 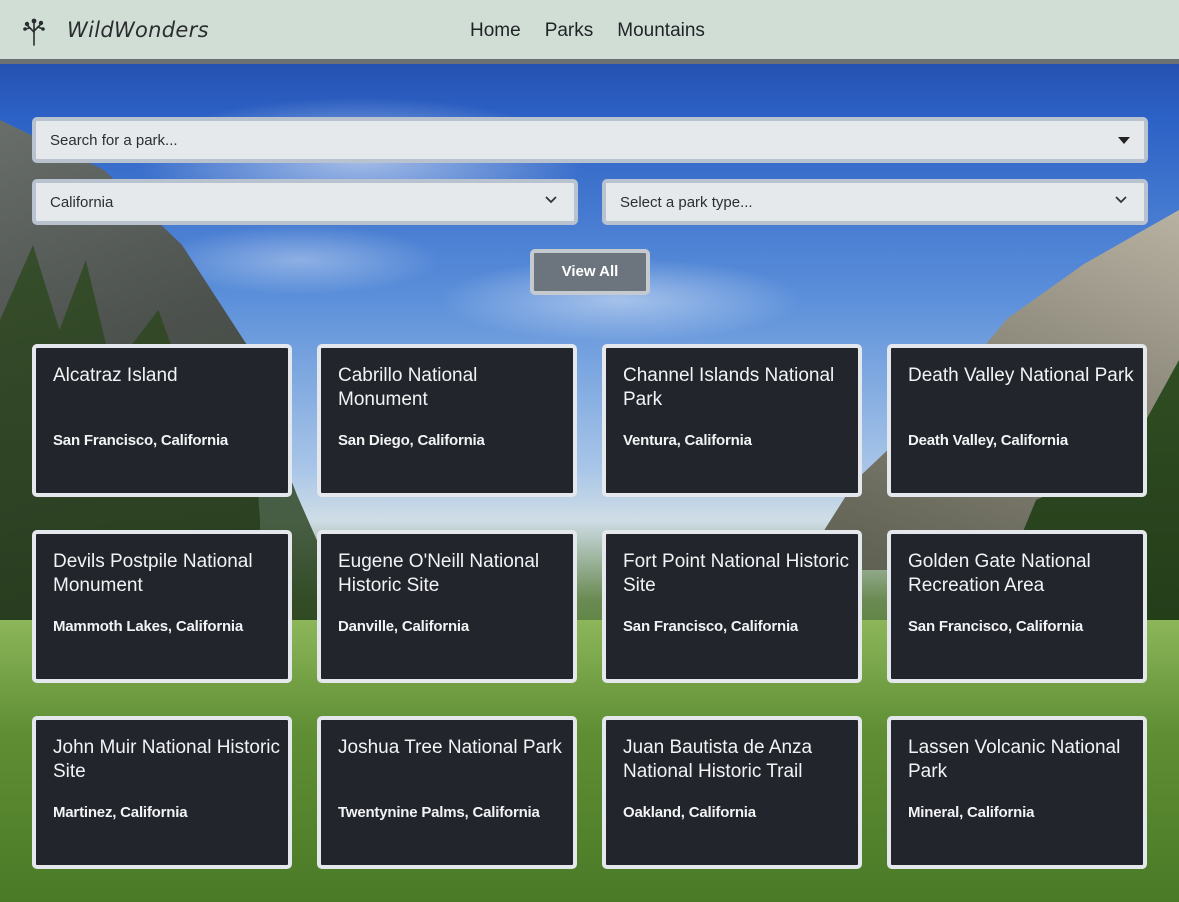 I want to click on top-navbar: WildWonders Home Parks Mountains, so click(x=589, y=32).